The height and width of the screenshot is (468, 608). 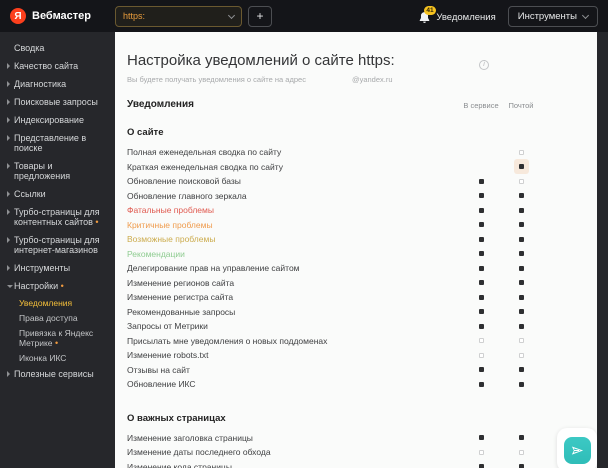 I want to click on sidebar-item-турбо-страницы: Турбо-страницы для интернет-магазинов, so click(x=57, y=245).